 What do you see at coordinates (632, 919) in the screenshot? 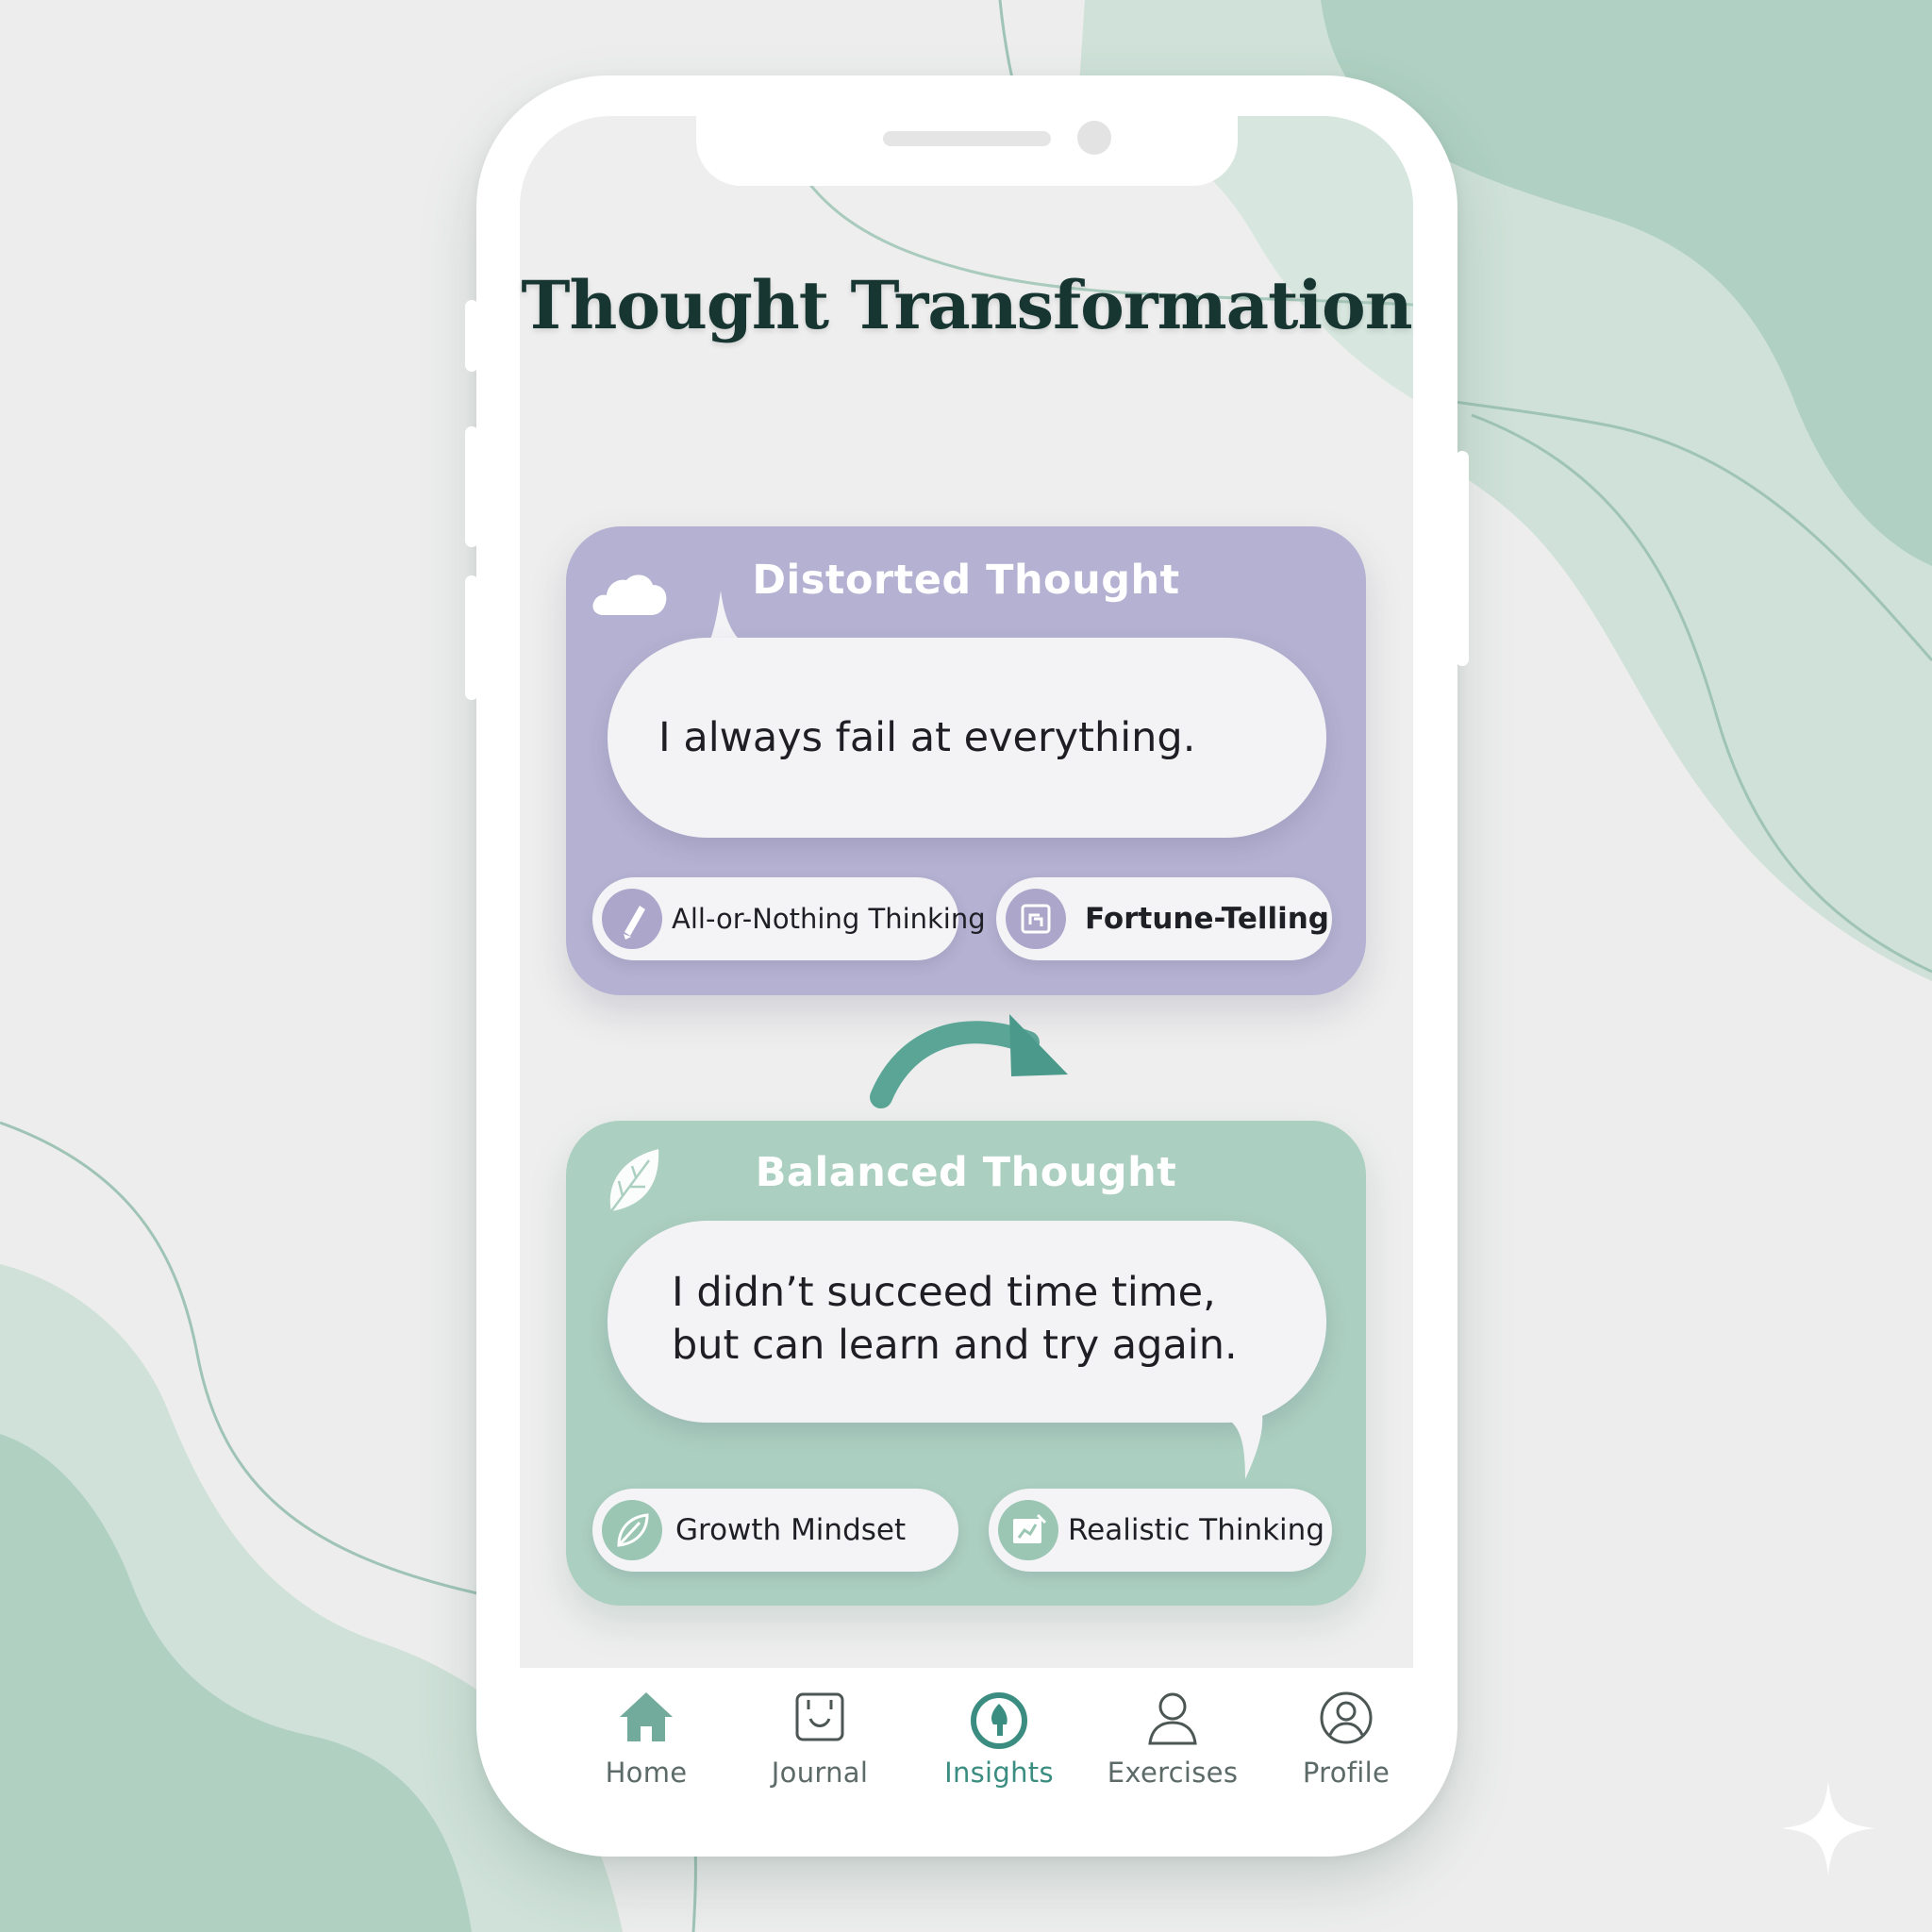
I see `broken-pencil-icon` at bounding box center [632, 919].